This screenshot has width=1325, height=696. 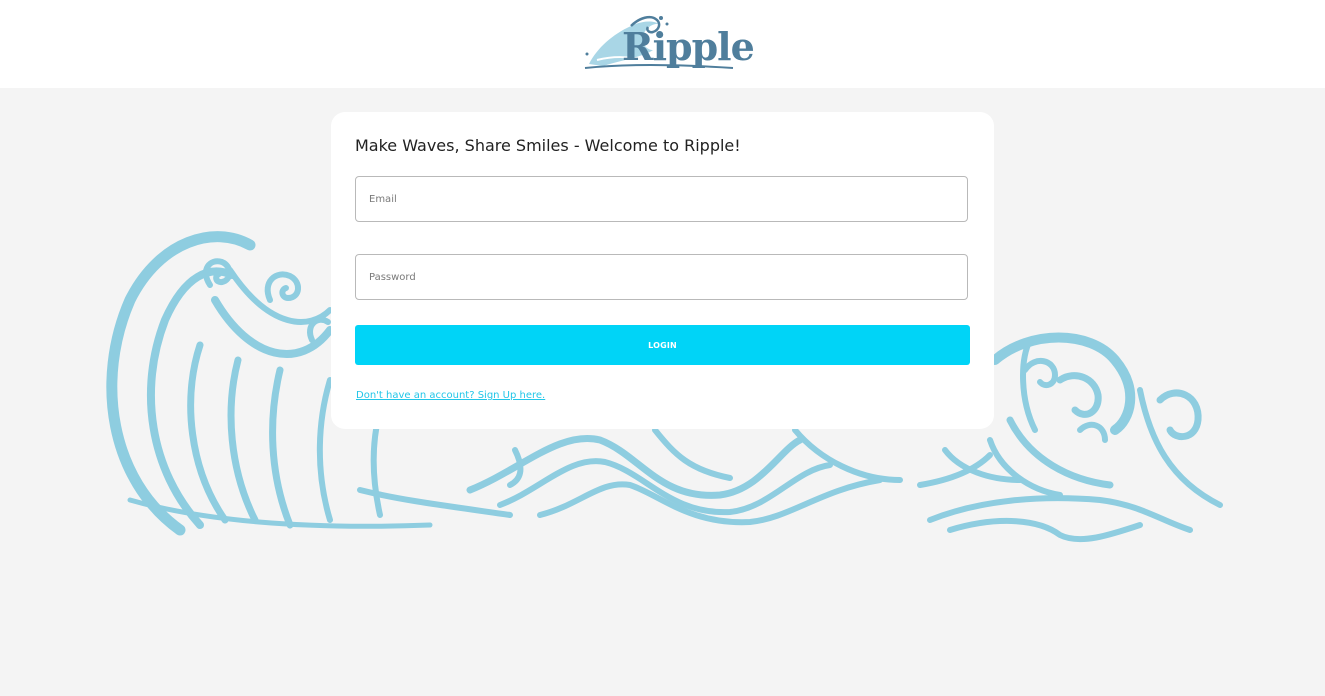 What do you see at coordinates (450, 395) in the screenshot?
I see `signup-link: Don't have an account? Sign Up here.` at bounding box center [450, 395].